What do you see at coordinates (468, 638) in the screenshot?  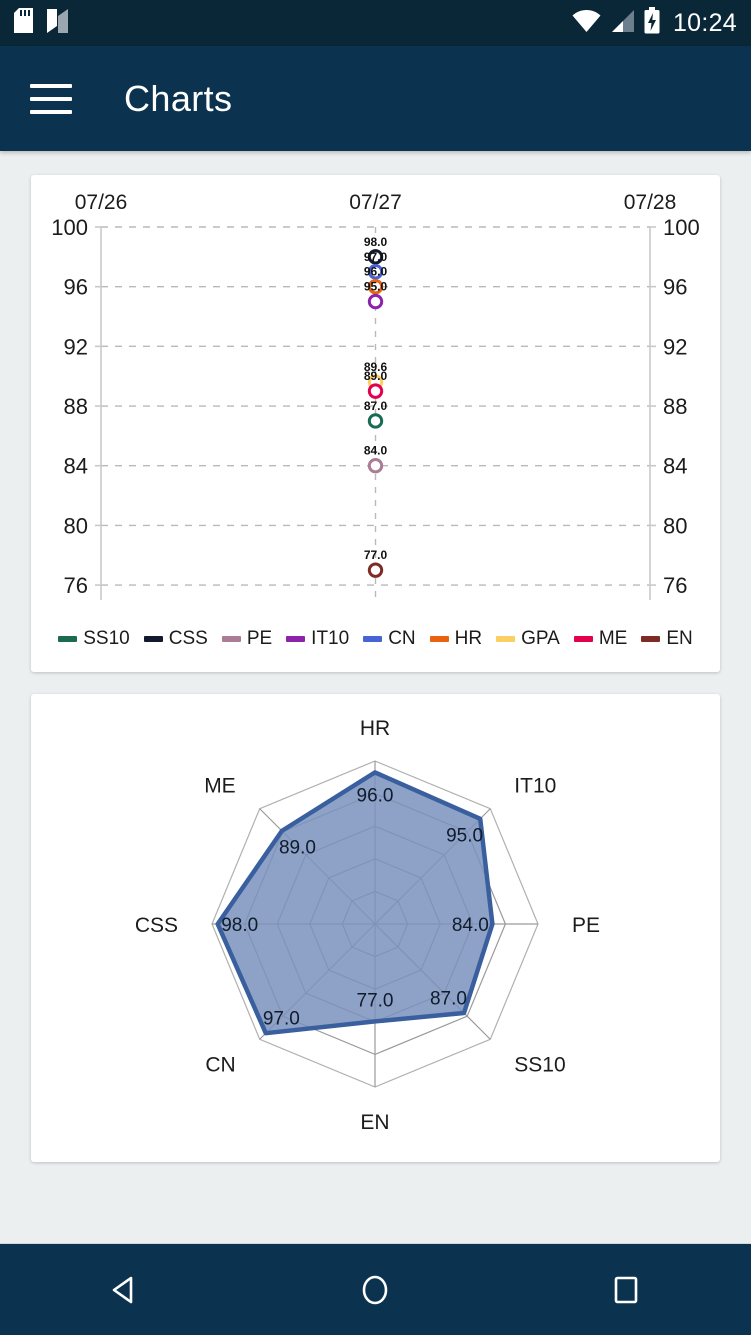 I see `legend-label-hr: HR` at bounding box center [468, 638].